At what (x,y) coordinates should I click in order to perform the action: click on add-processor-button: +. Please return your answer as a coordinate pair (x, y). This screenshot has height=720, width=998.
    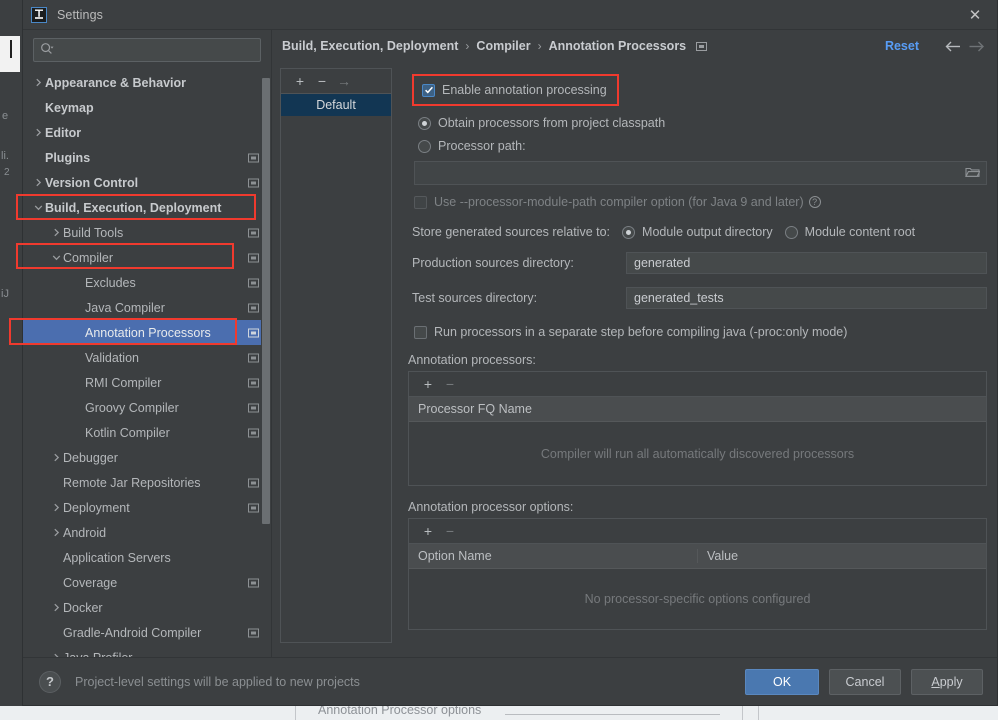
    Looking at the image, I should click on (428, 384).